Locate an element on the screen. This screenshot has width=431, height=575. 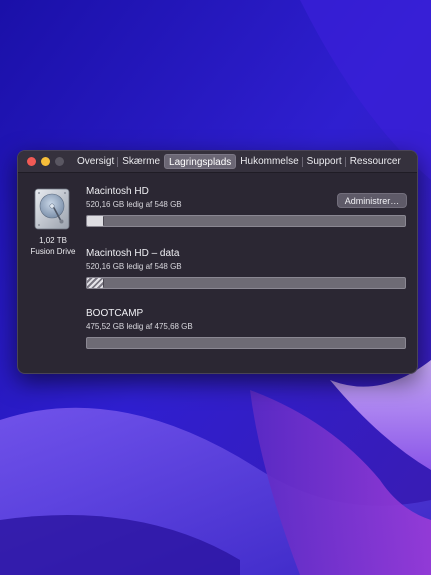
tab-overview: Oversigt is located at coordinates (95, 161).